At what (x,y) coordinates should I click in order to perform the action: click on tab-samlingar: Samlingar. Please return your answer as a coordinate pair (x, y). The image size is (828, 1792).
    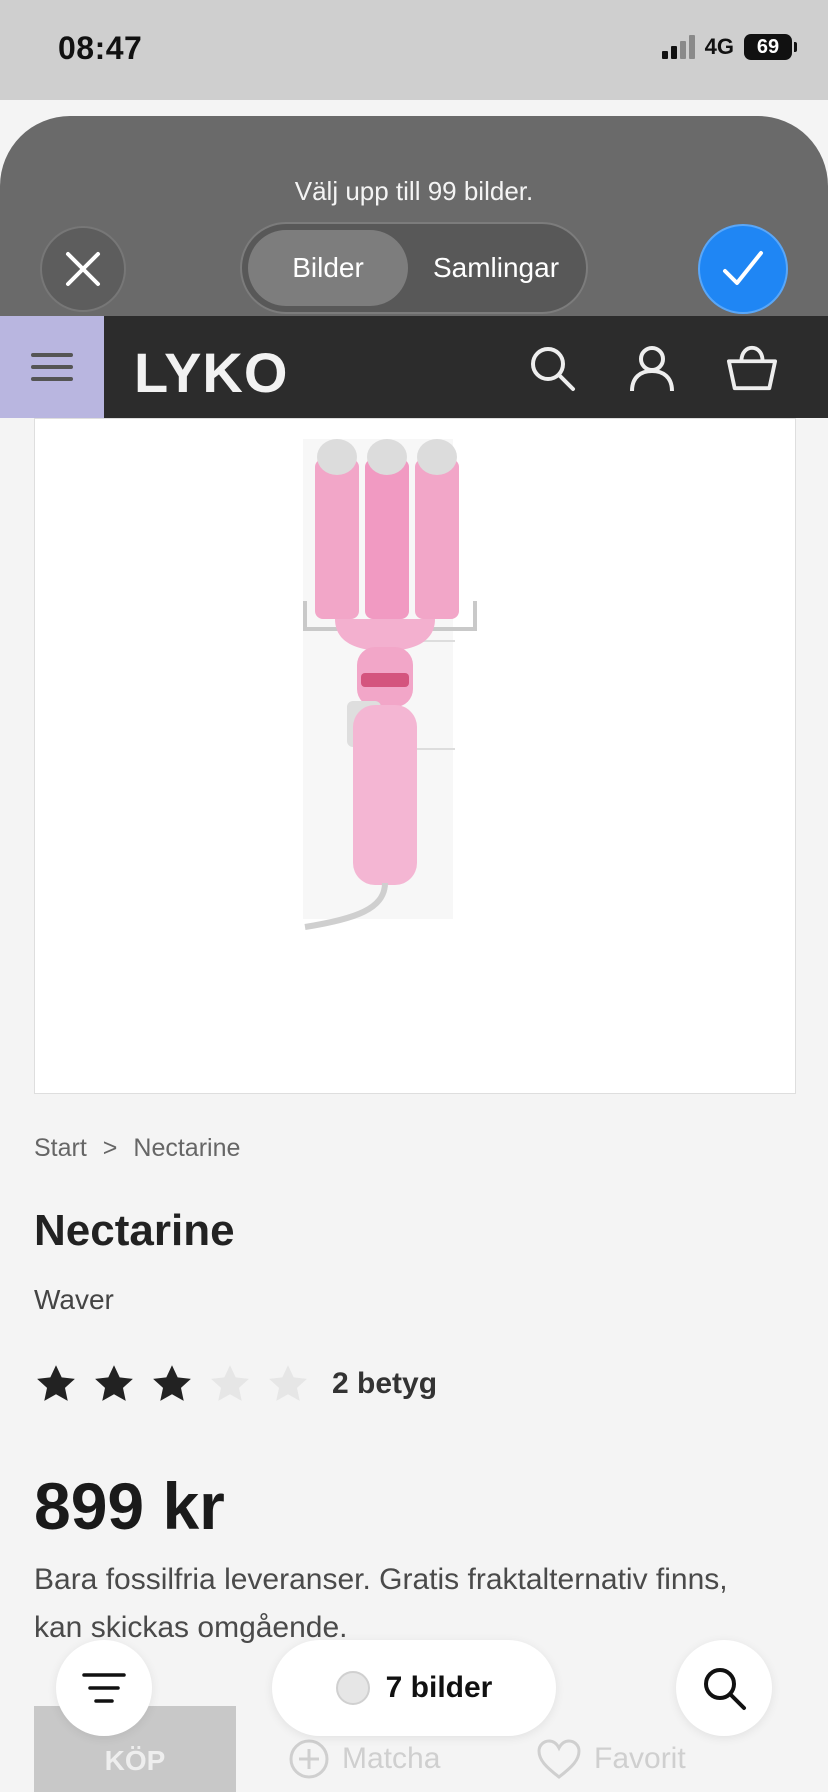
    Looking at the image, I should click on (496, 268).